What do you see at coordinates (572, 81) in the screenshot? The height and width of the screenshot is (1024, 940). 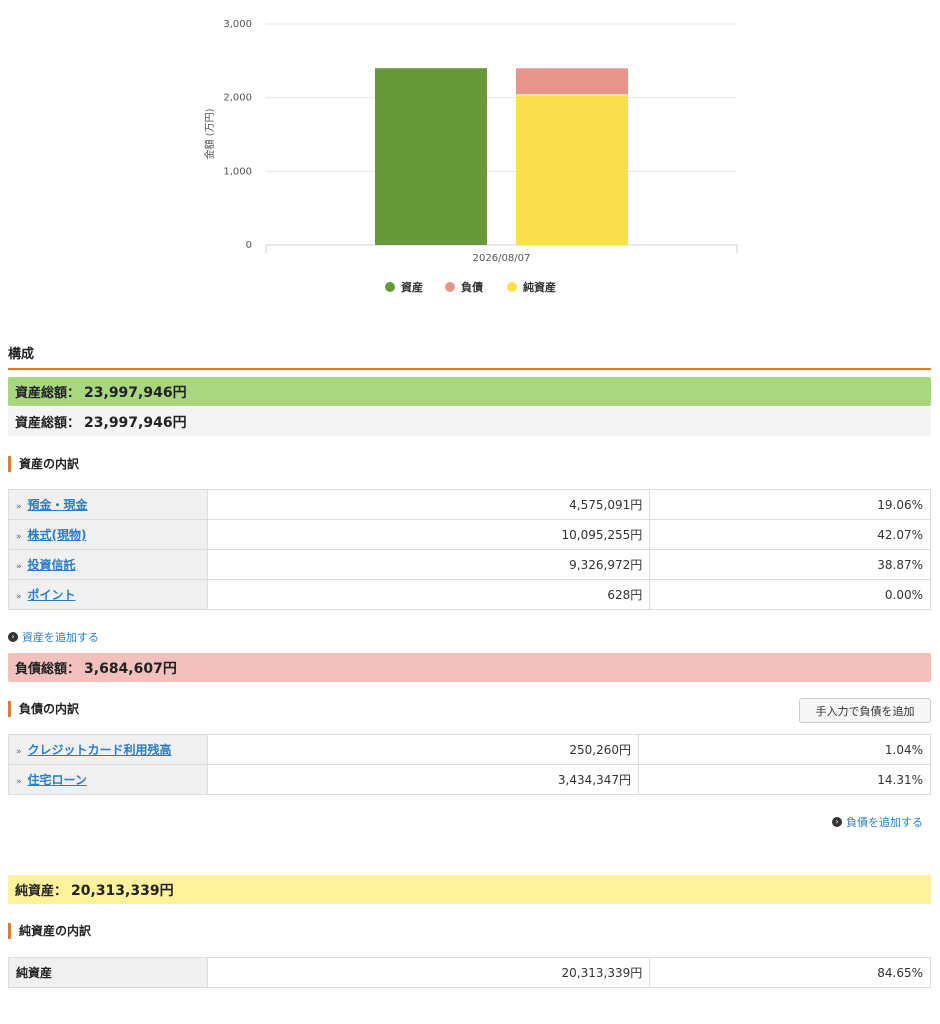 I see `bar-liabilities` at bounding box center [572, 81].